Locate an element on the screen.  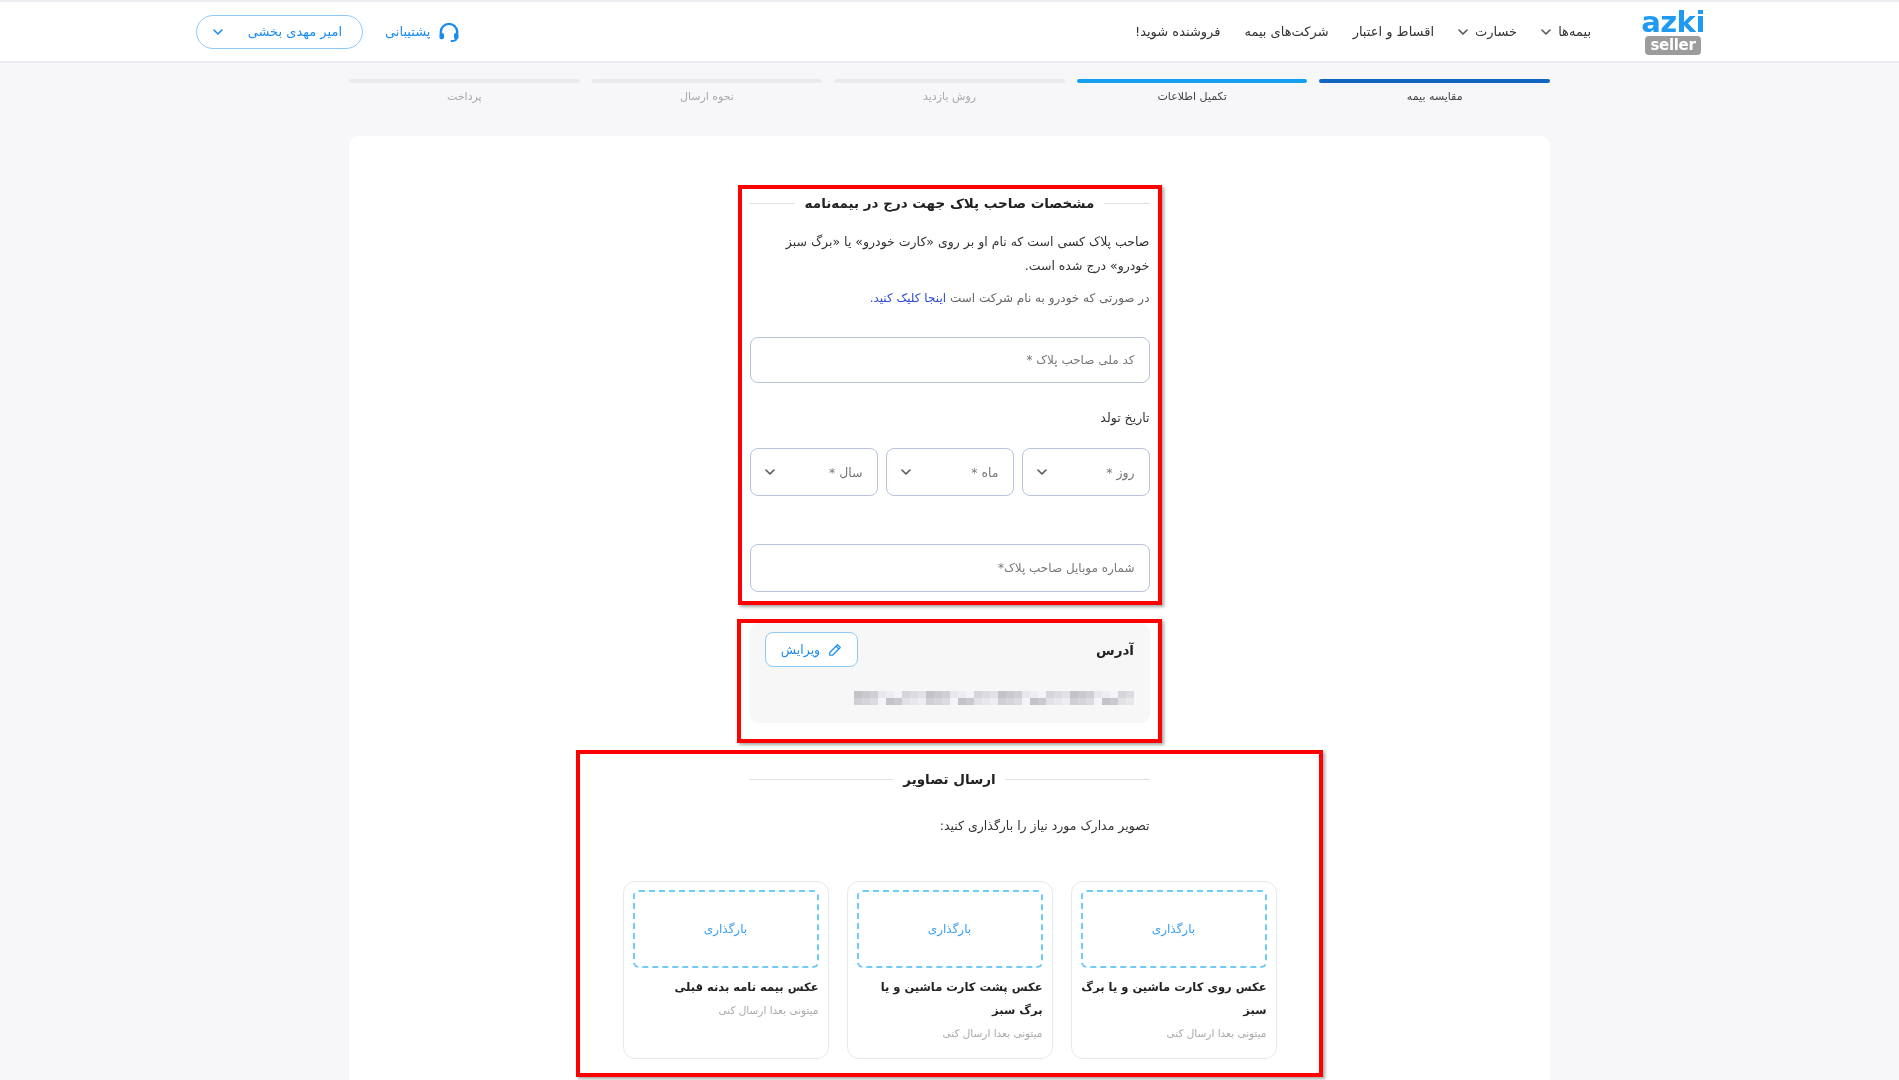
date-select: روز * is located at coordinates (1085, 472).